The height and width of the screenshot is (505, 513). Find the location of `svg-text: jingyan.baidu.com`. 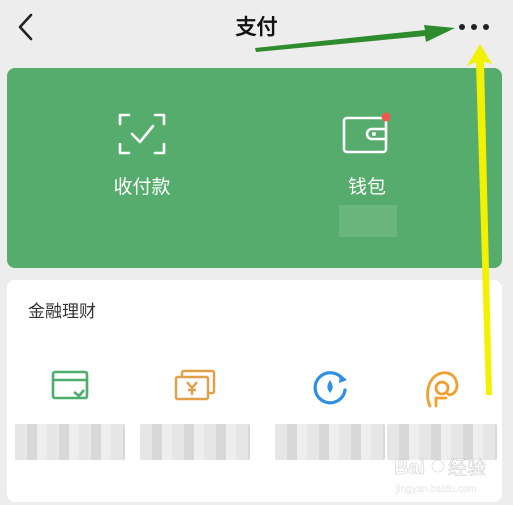

svg-text: jingyan.baidu.com is located at coordinates (436, 489).